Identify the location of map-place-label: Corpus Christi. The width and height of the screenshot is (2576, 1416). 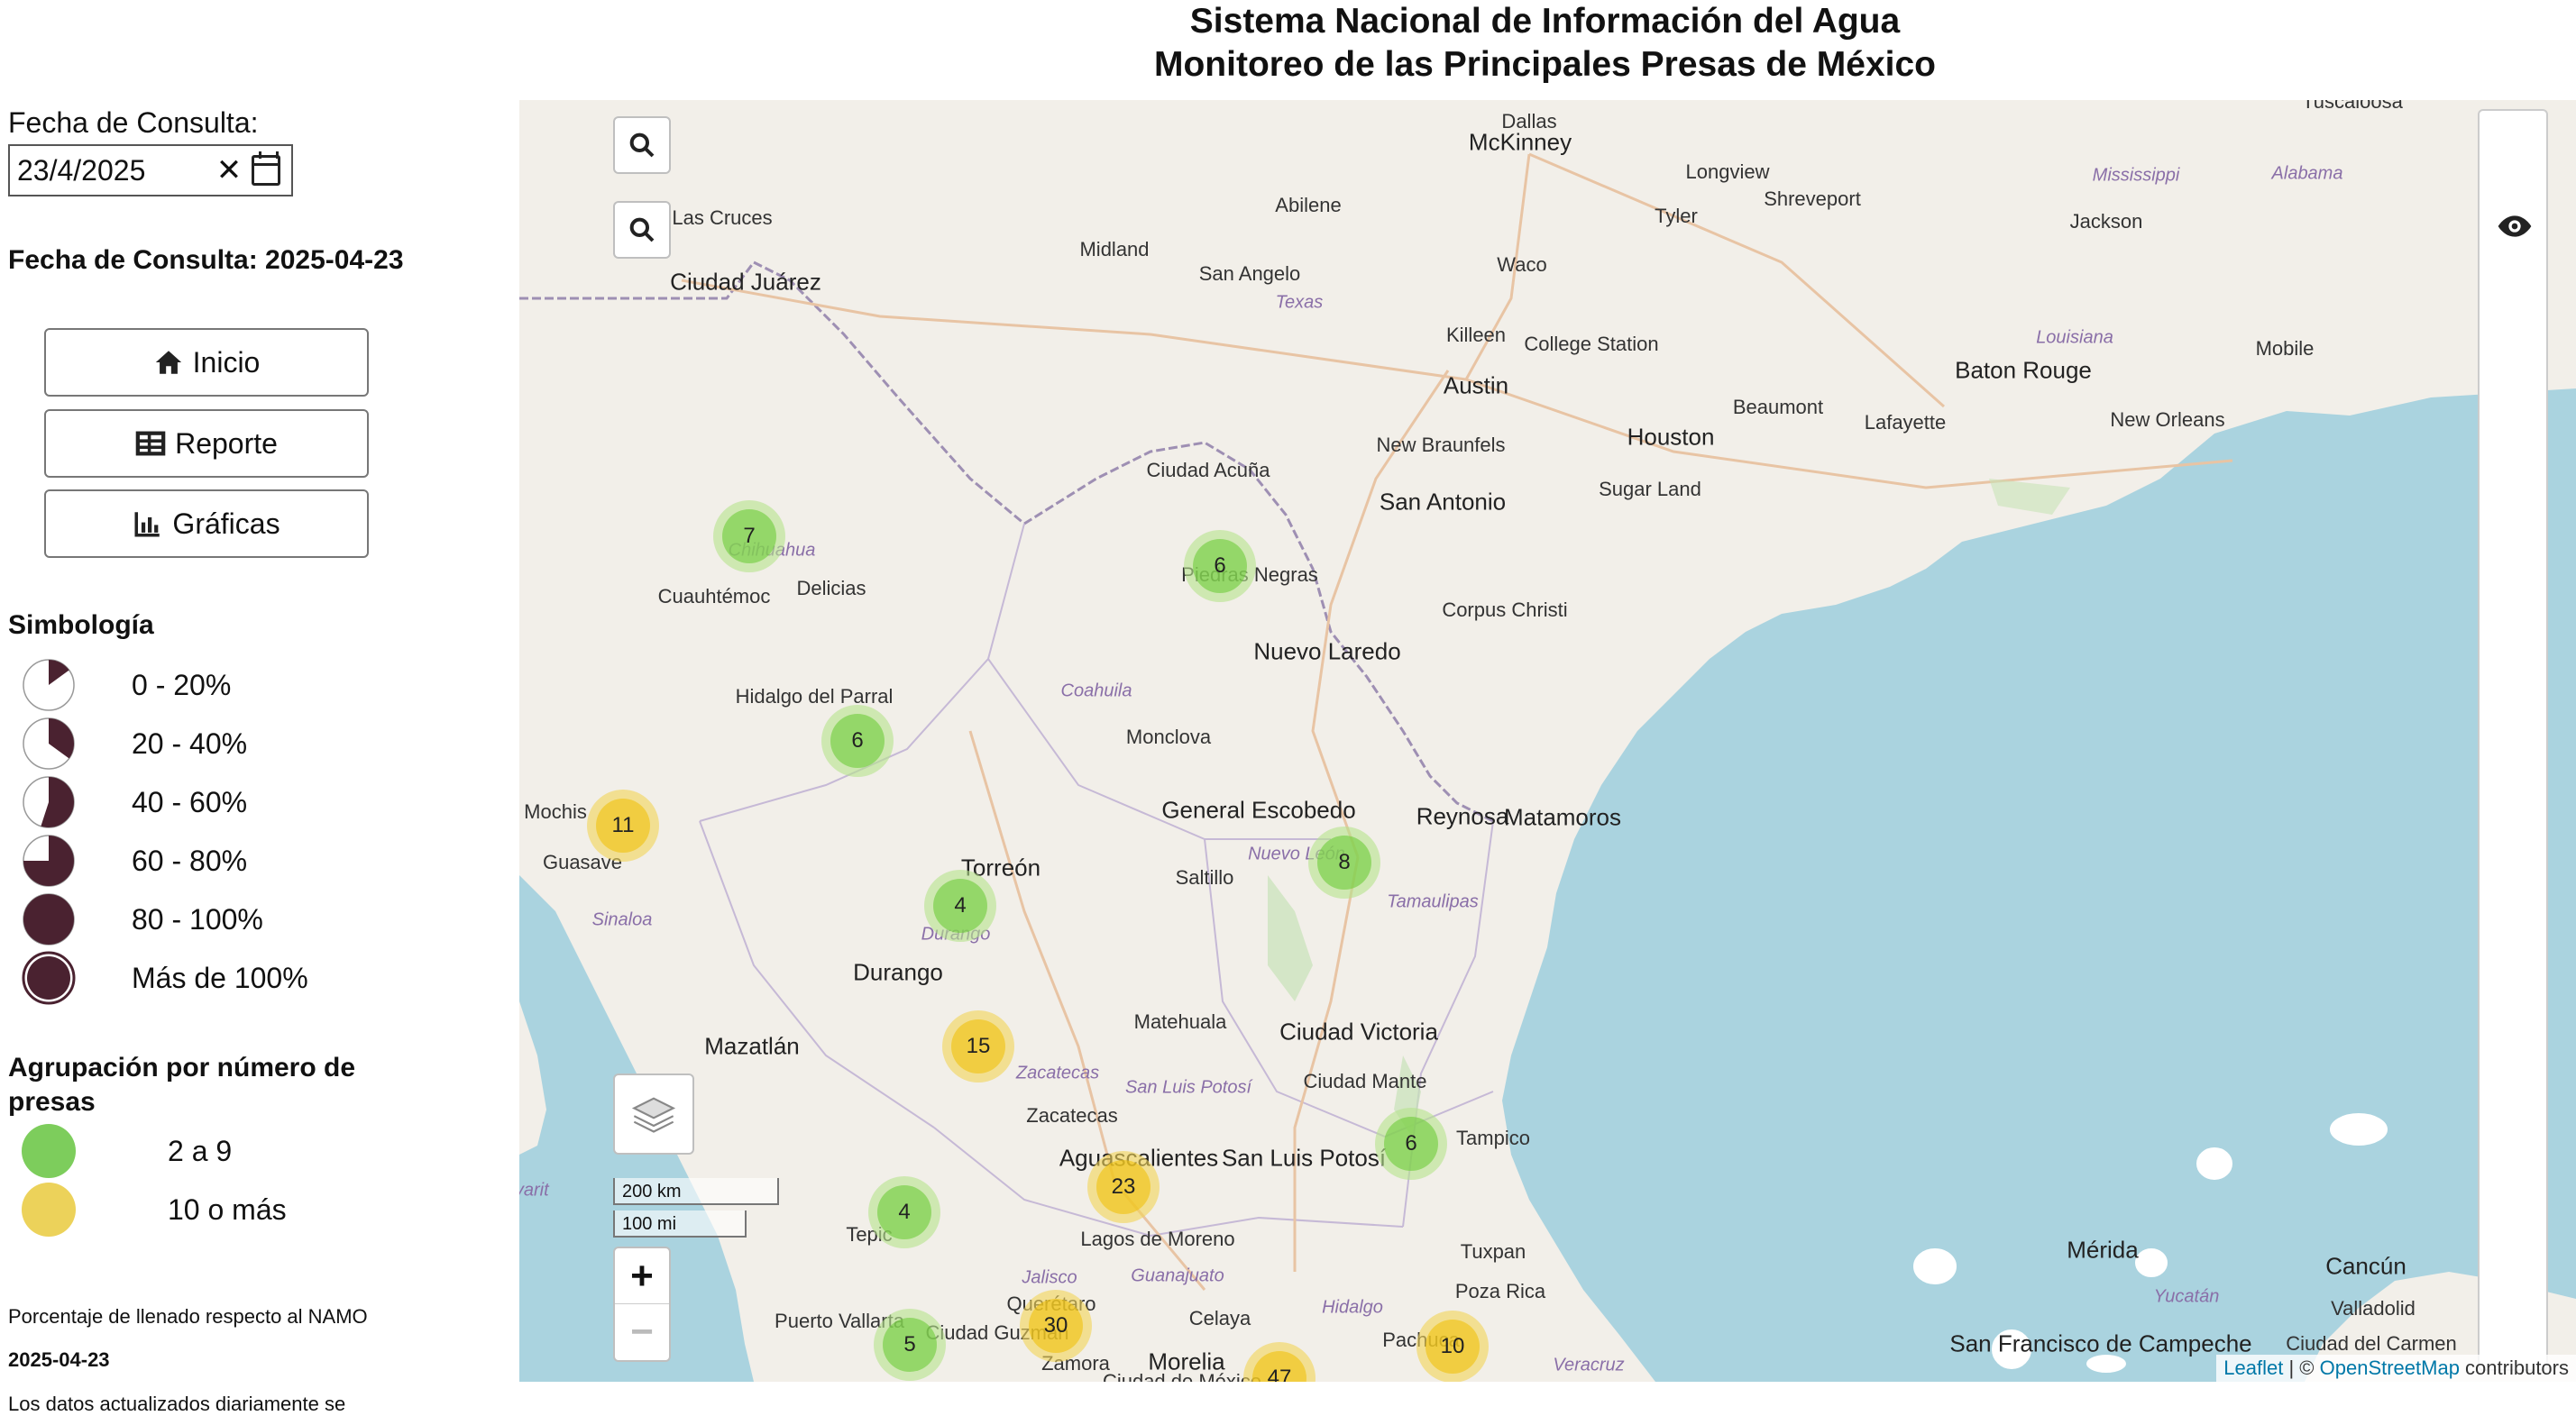
(1505, 609).